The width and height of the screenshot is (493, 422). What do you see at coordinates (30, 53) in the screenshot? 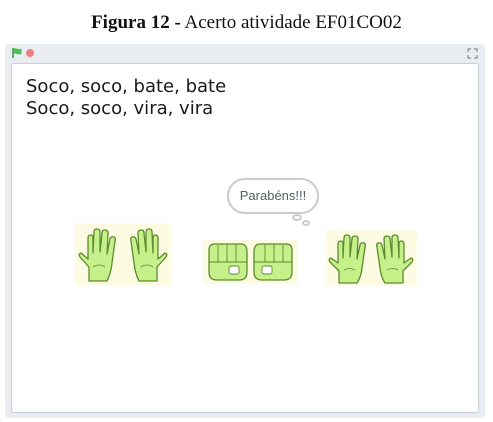
I see `stop-icon` at bounding box center [30, 53].